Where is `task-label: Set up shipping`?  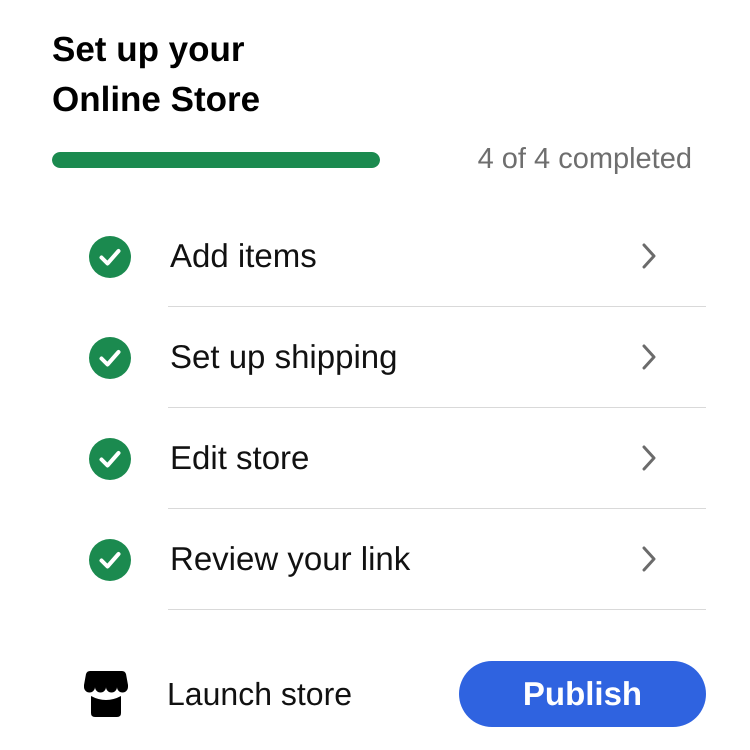 task-label: Set up shipping is located at coordinates (284, 357).